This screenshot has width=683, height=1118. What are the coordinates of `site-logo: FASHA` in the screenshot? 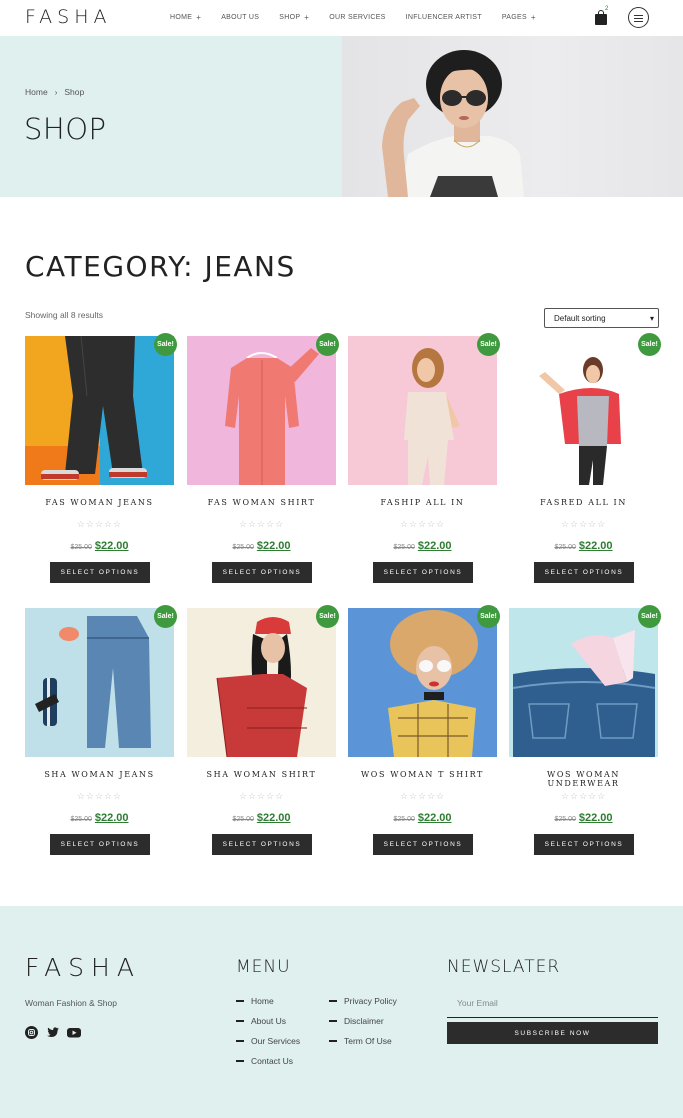 It's located at (68, 17).